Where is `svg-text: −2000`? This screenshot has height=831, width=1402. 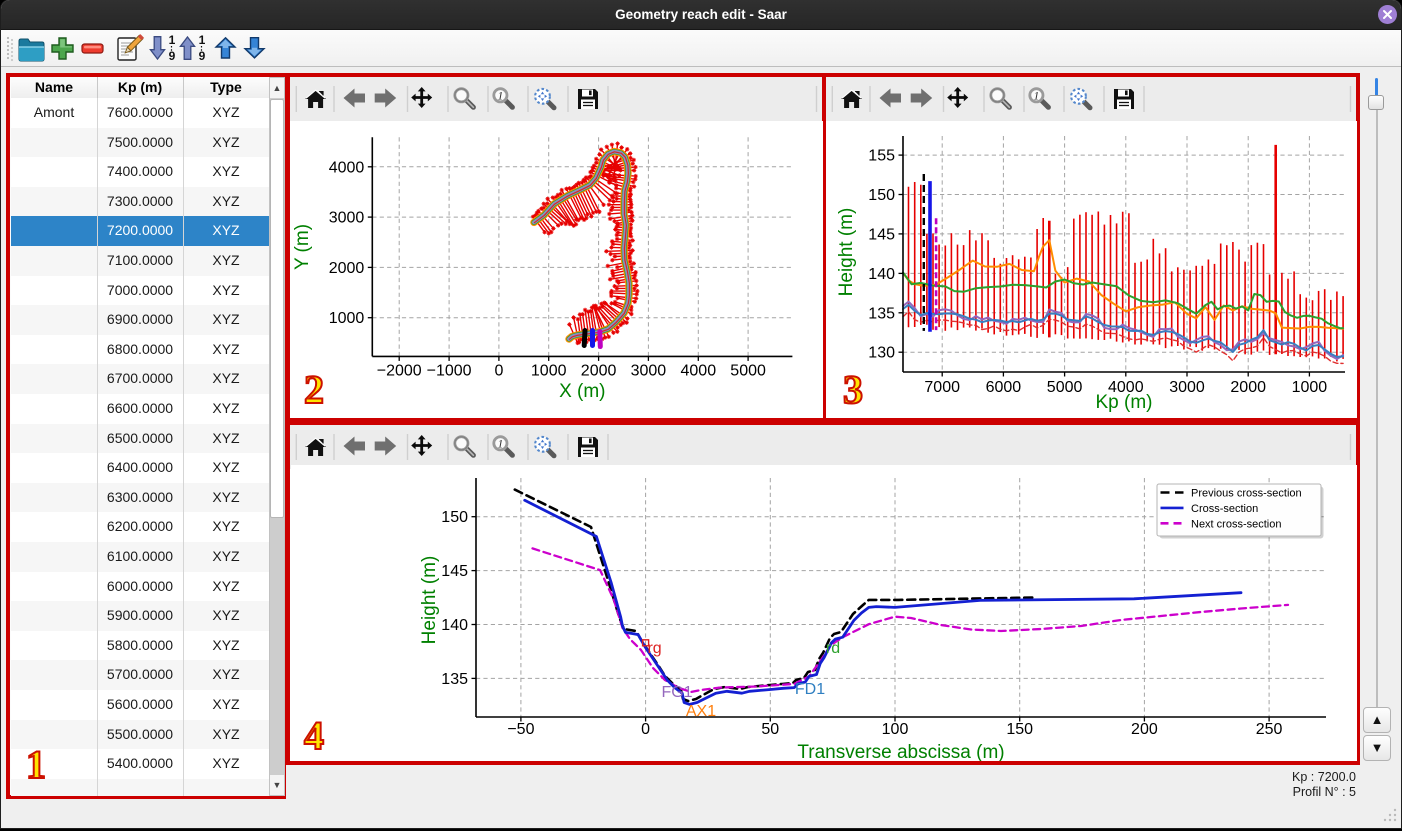
svg-text: −2000 is located at coordinates (399, 370).